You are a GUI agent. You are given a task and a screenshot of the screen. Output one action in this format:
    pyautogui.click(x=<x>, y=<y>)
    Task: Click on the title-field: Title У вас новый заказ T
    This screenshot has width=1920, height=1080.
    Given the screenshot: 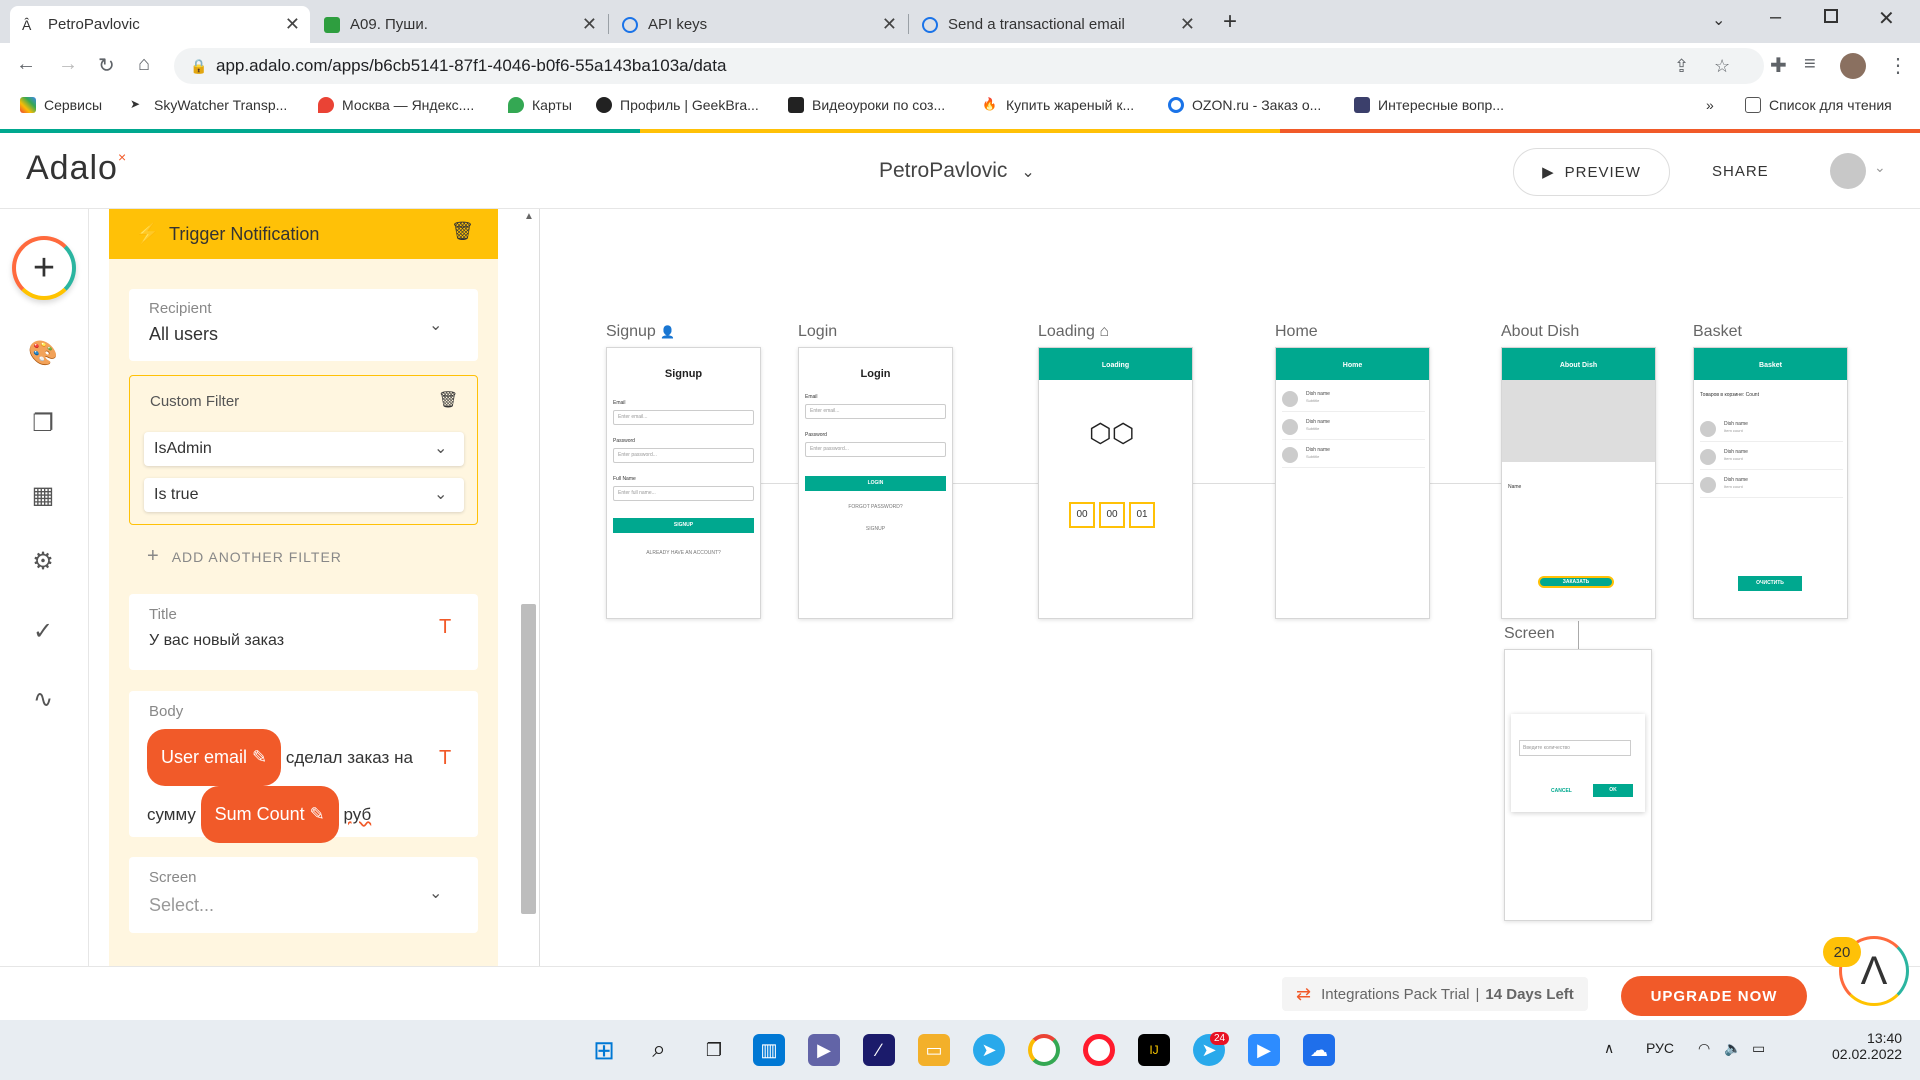 What is the action you would take?
    pyautogui.click(x=303, y=632)
    